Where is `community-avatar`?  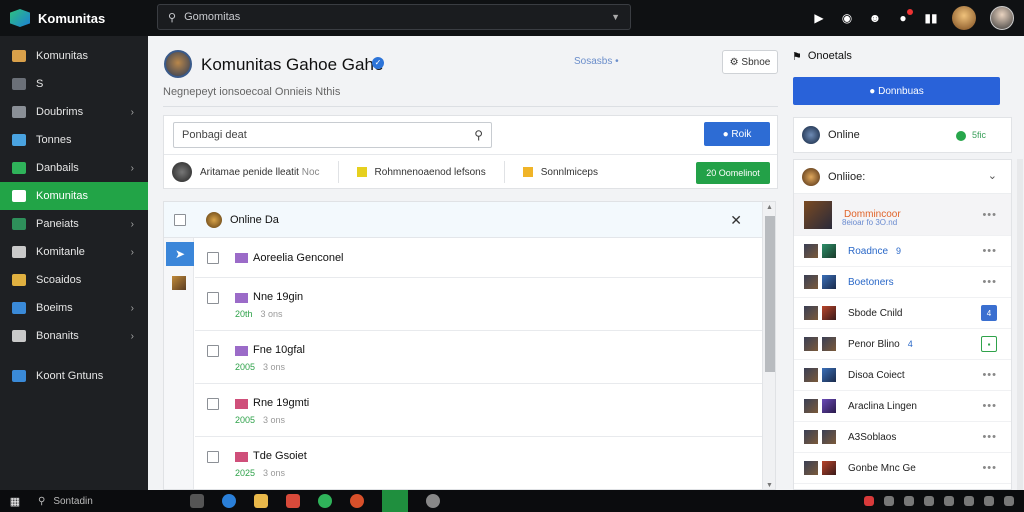 community-avatar is located at coordinates (178, 64).